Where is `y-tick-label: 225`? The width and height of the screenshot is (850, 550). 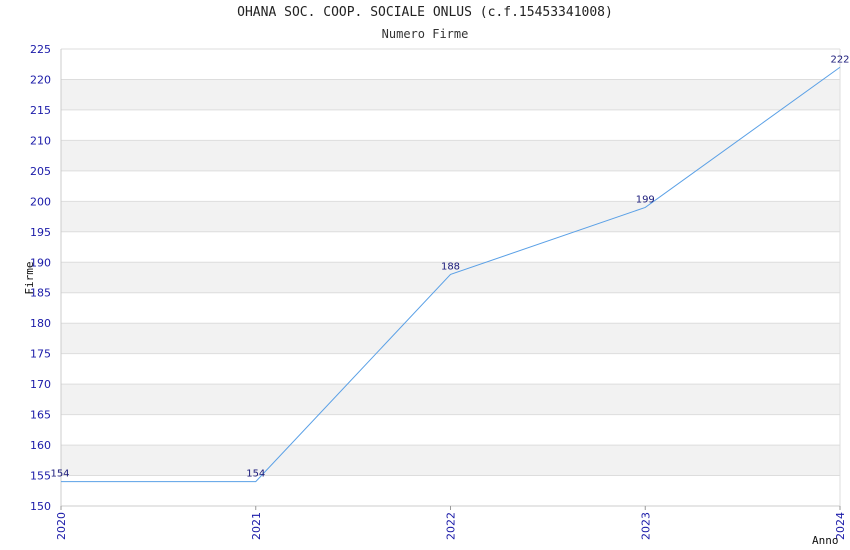 y-tick-label: 225 is located at coordinates (40, 49).